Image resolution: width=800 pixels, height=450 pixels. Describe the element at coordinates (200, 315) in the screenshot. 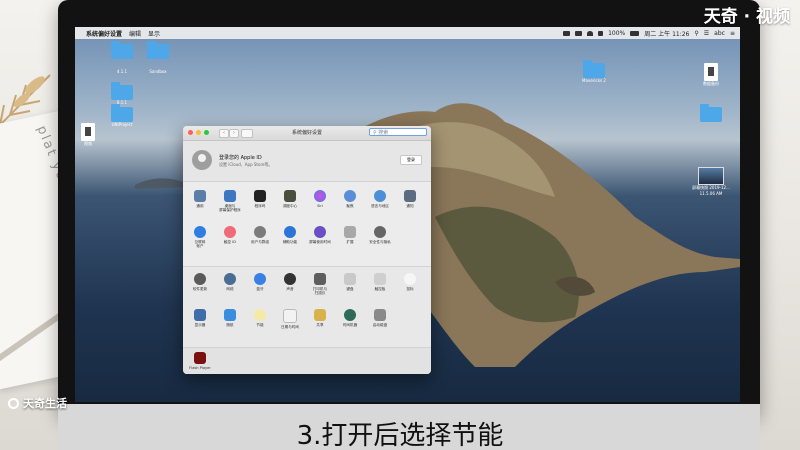

I see `display-icon` at that location.